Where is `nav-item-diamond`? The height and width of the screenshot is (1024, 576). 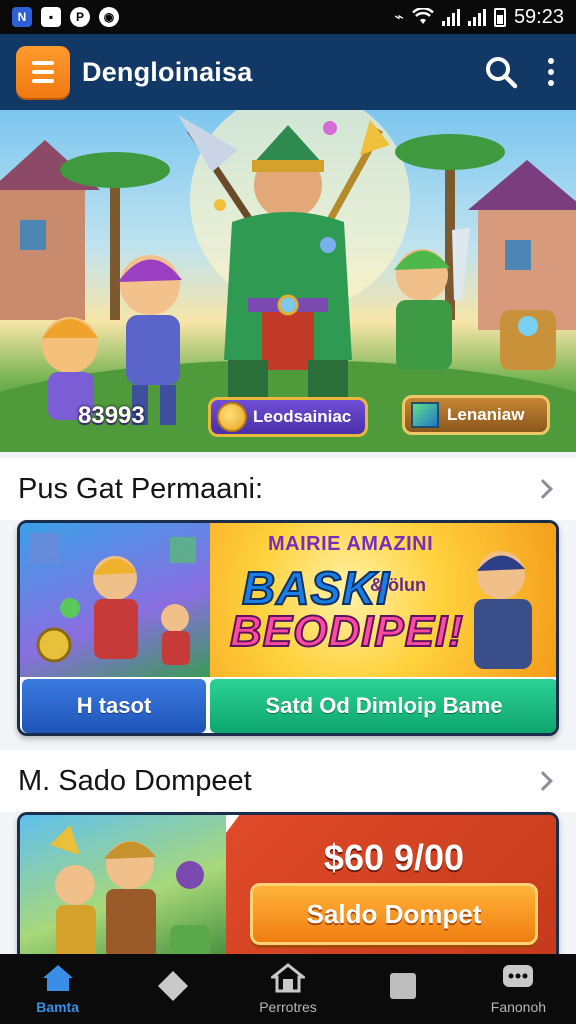
nav-item-diamond is located at coordinates (172, 989).